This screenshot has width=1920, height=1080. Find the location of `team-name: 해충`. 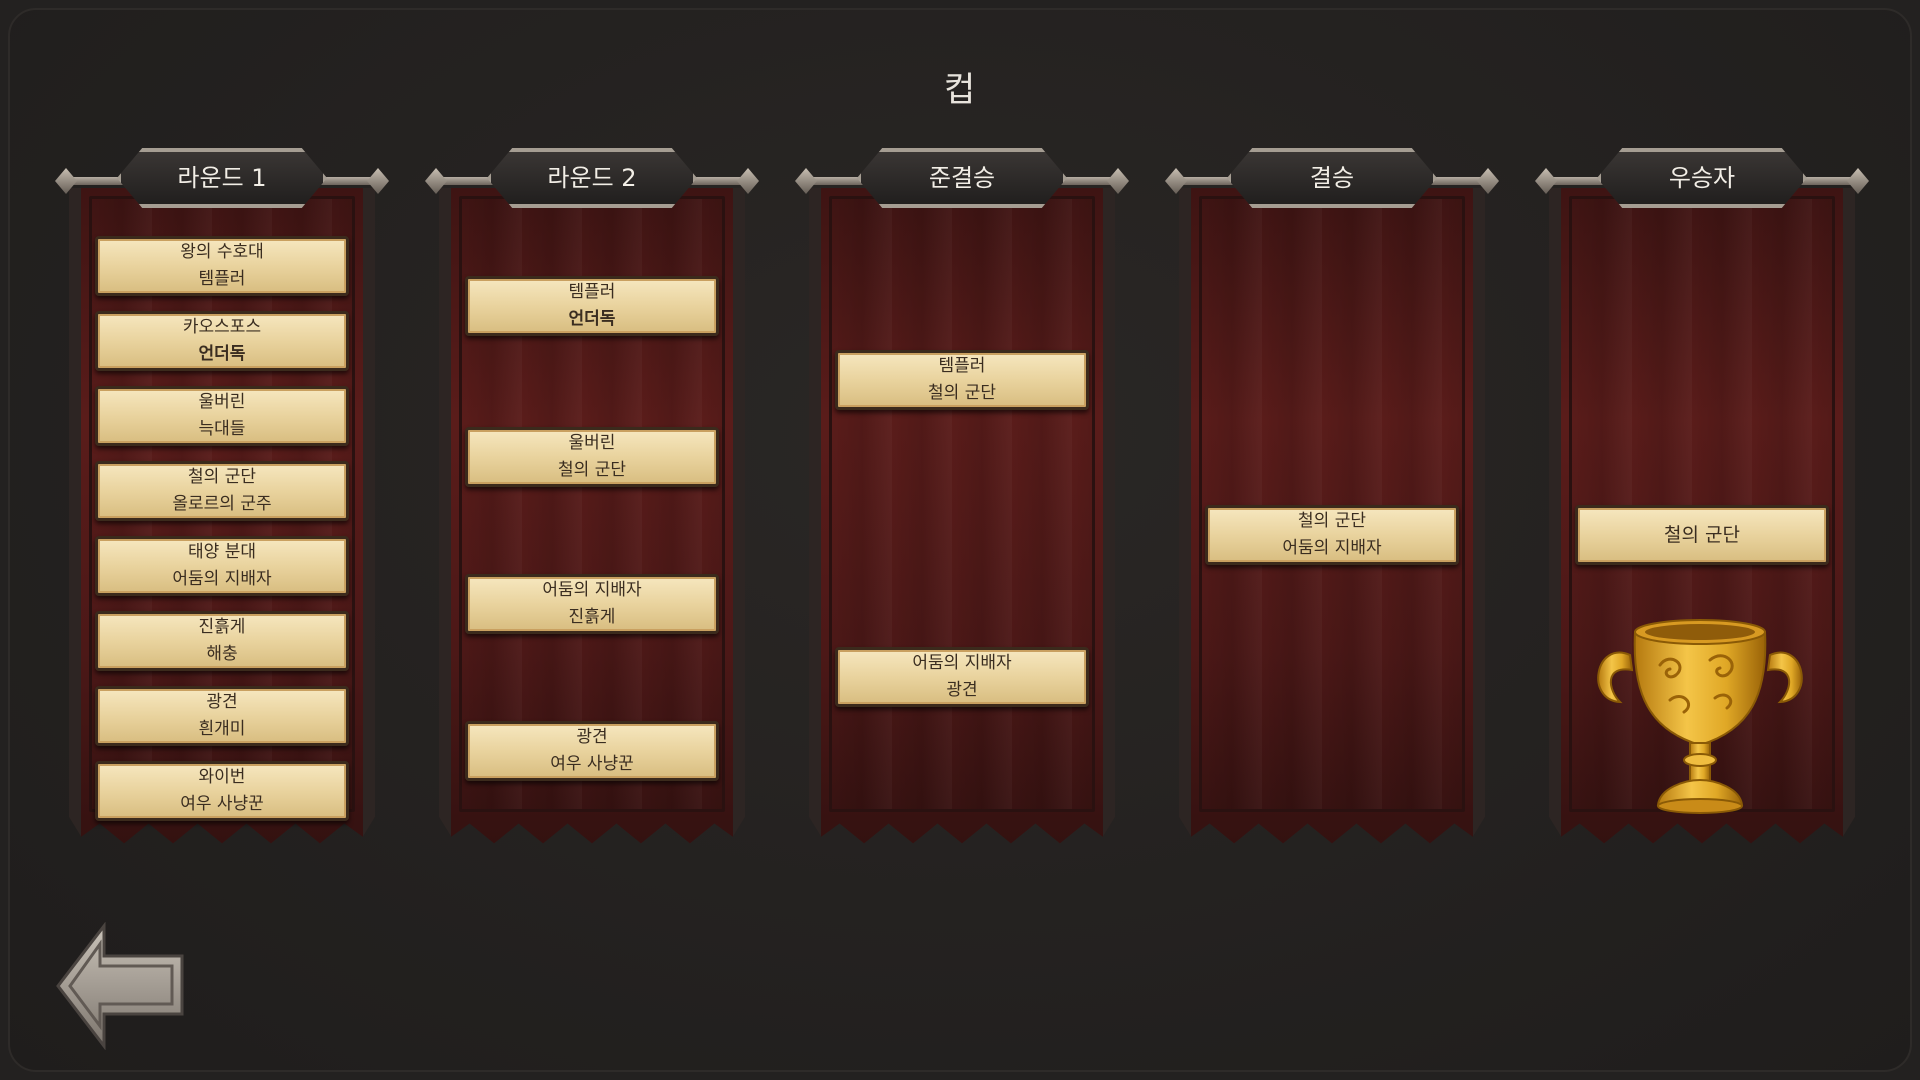

team-name: 해충 is located at coordinates (222, 654).